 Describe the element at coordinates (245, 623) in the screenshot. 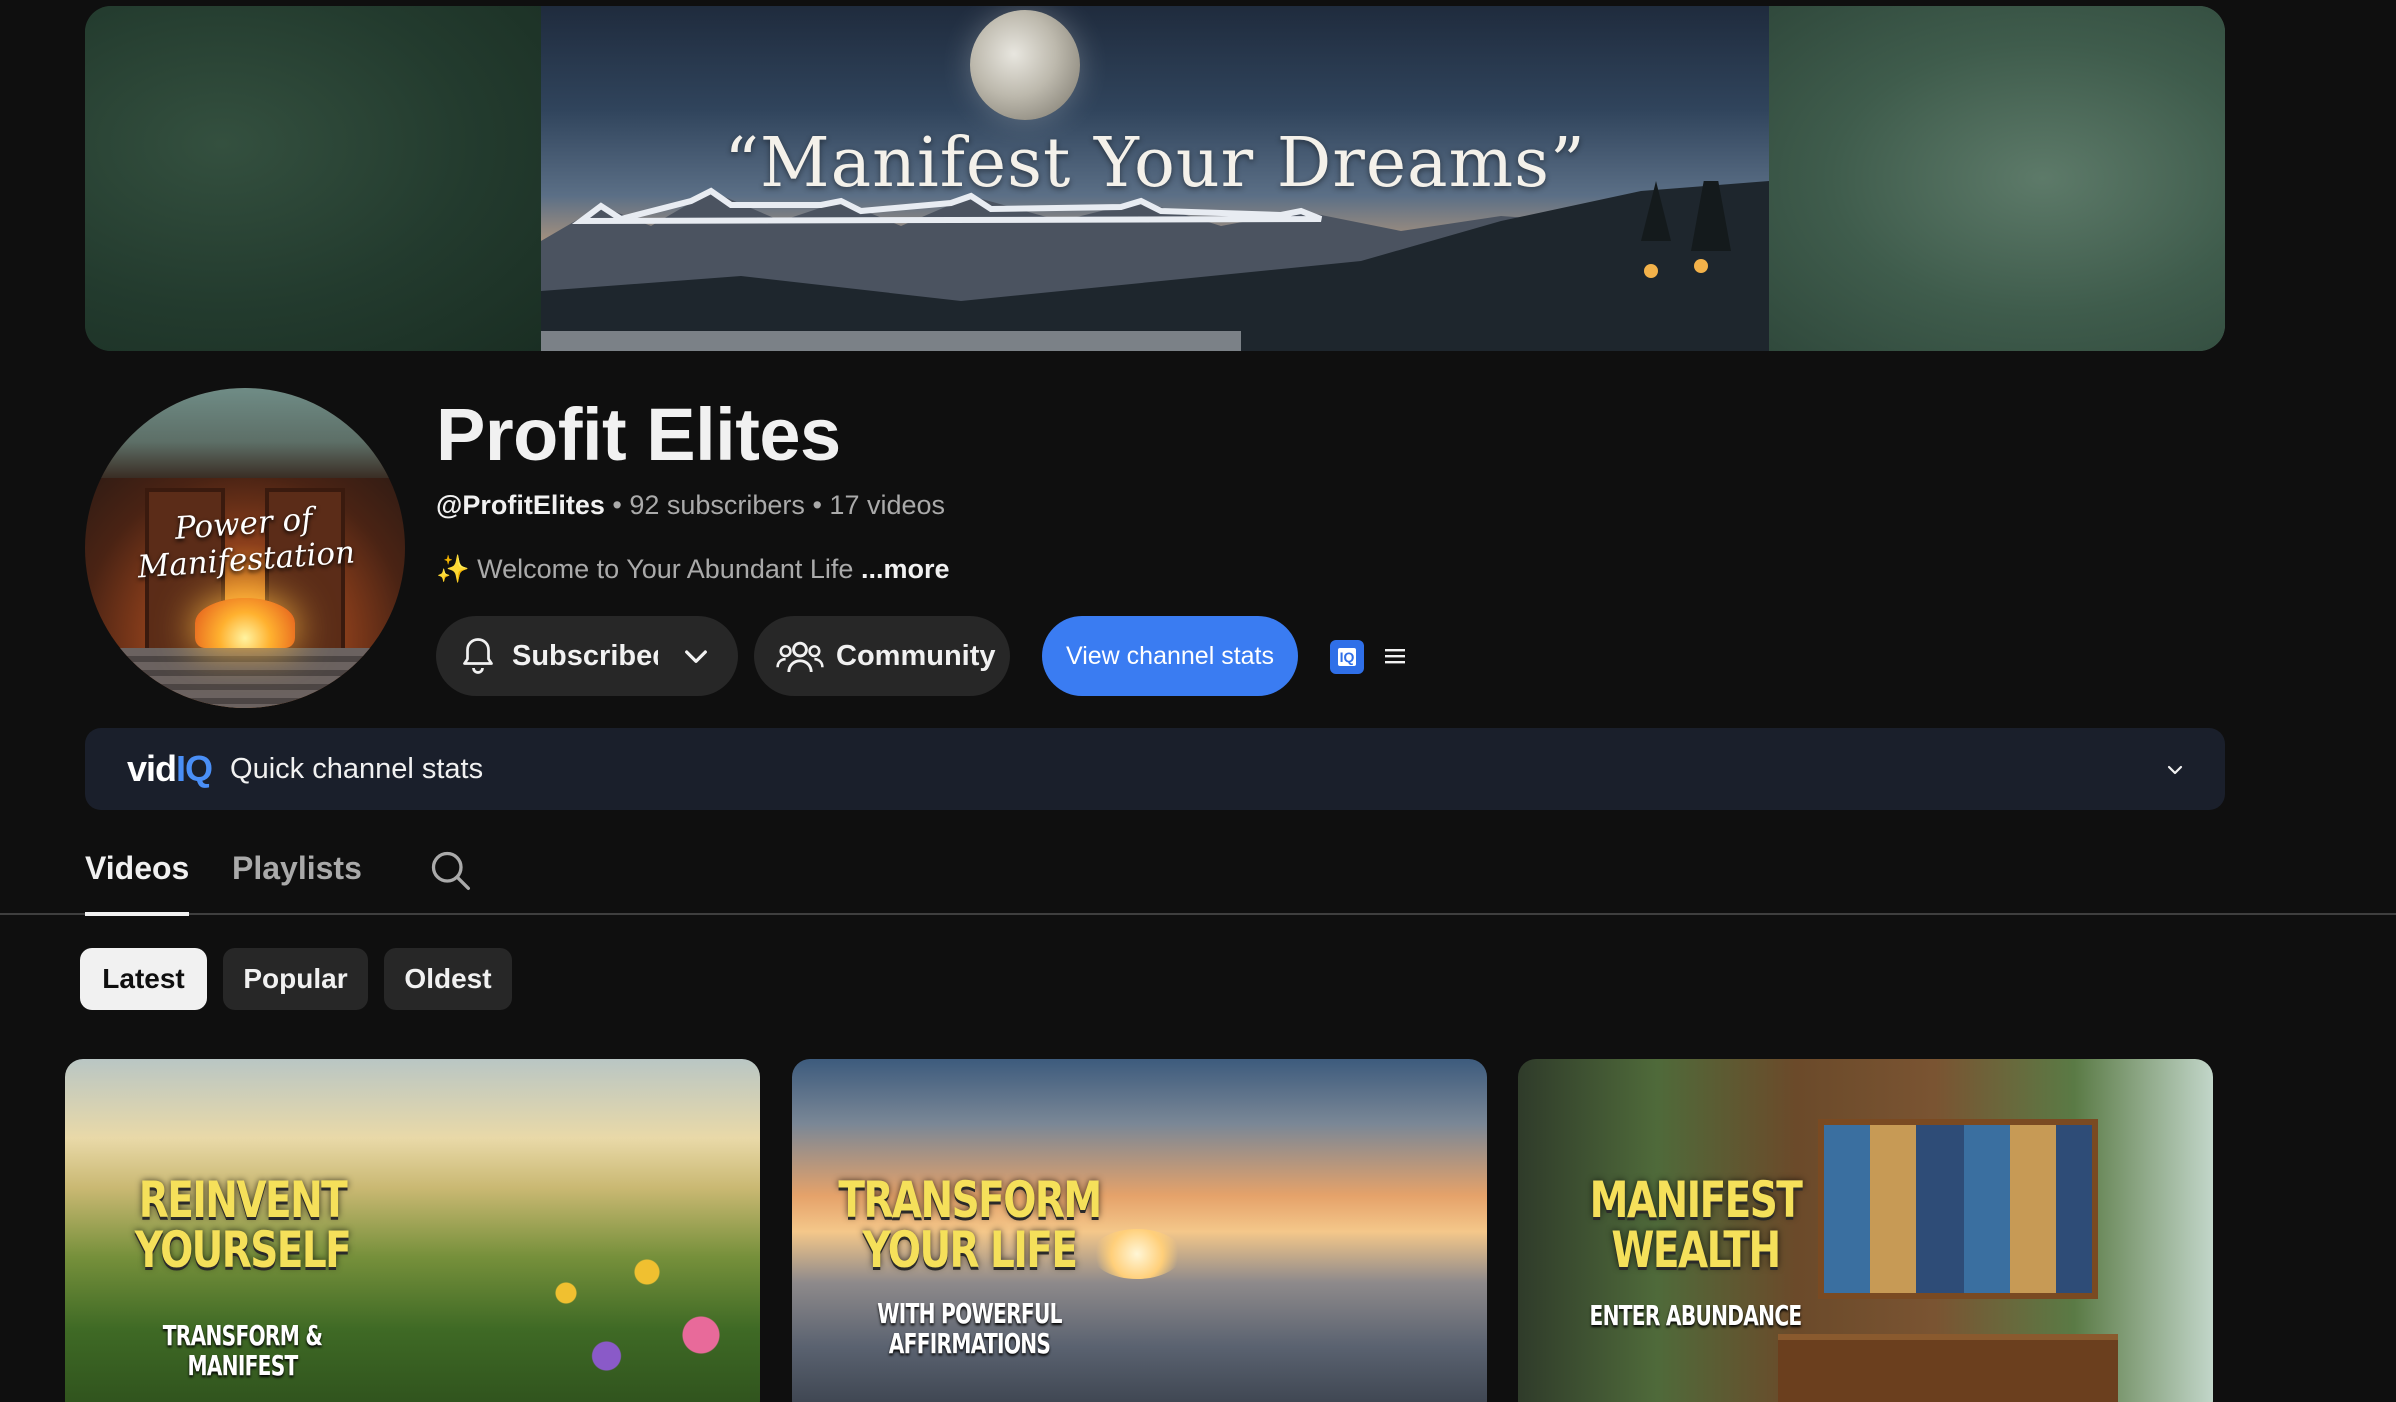

I see `avatar-lotus` at that location.